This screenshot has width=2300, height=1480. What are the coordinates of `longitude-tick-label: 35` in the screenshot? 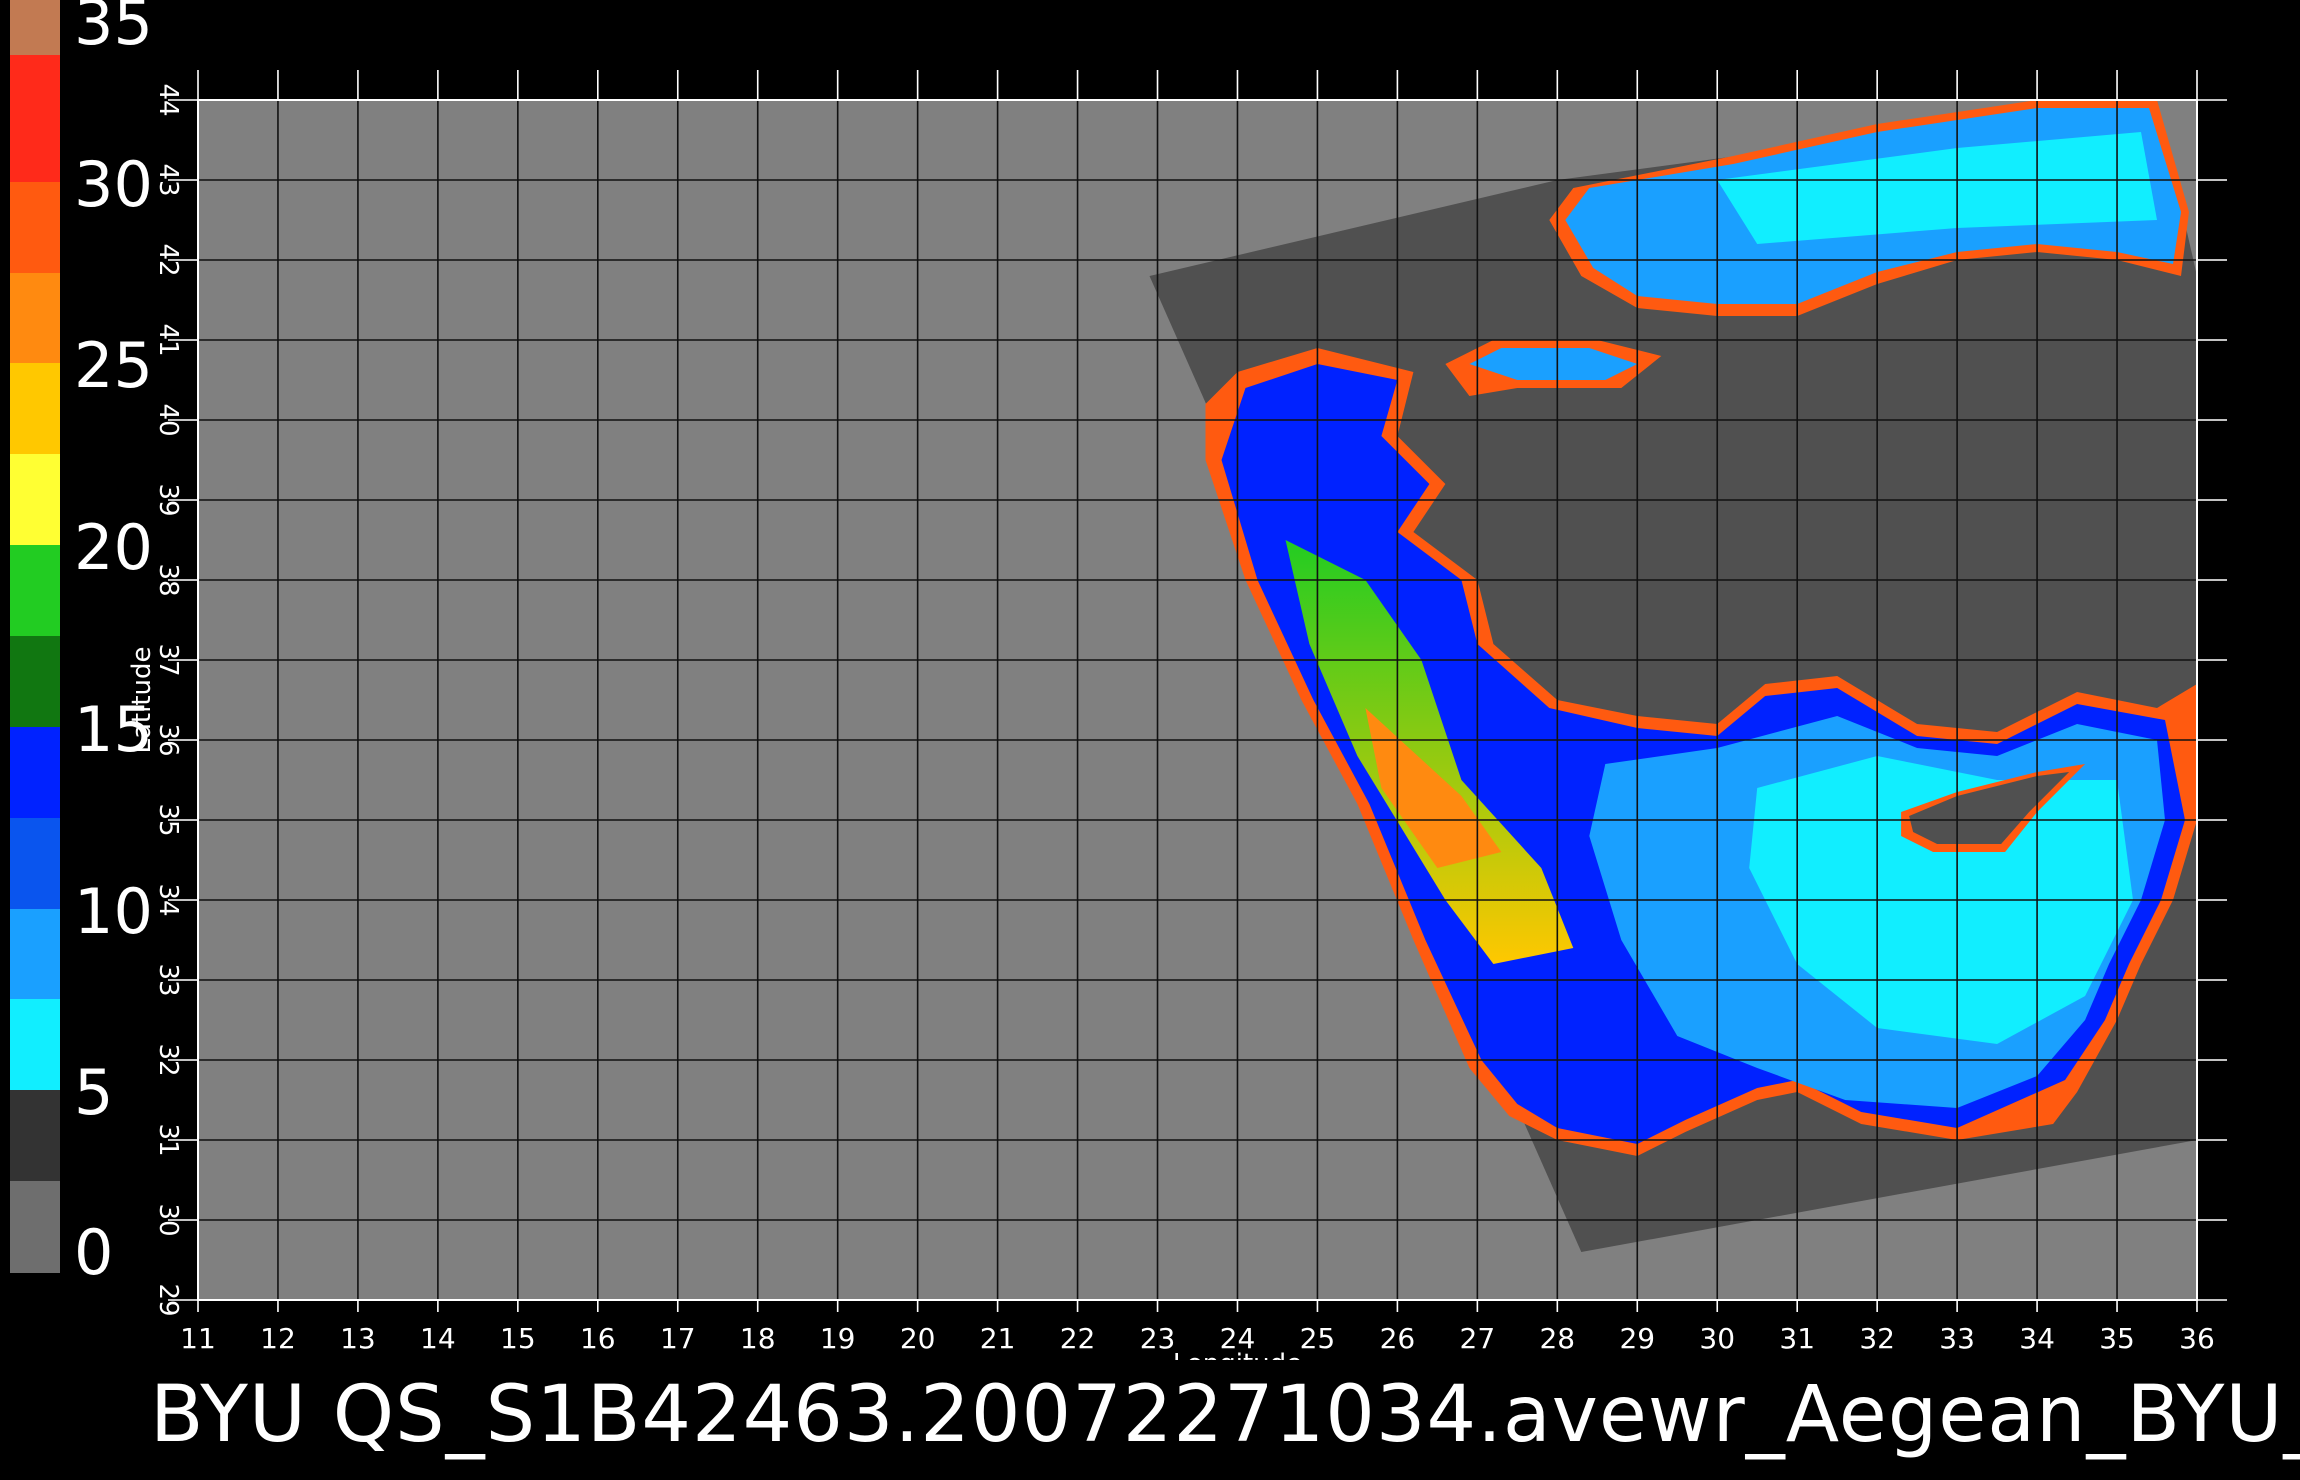 It's located at (2117, 1338).